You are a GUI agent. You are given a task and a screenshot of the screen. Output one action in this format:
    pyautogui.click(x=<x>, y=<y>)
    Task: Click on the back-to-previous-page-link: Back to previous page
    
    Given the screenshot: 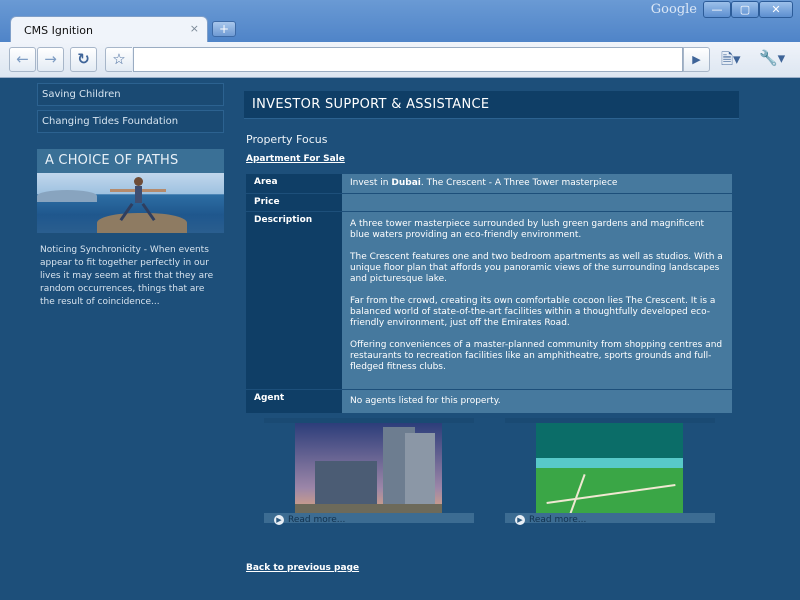 What is the action you would take?
    pyautogui.click(x=302, y=568)
    